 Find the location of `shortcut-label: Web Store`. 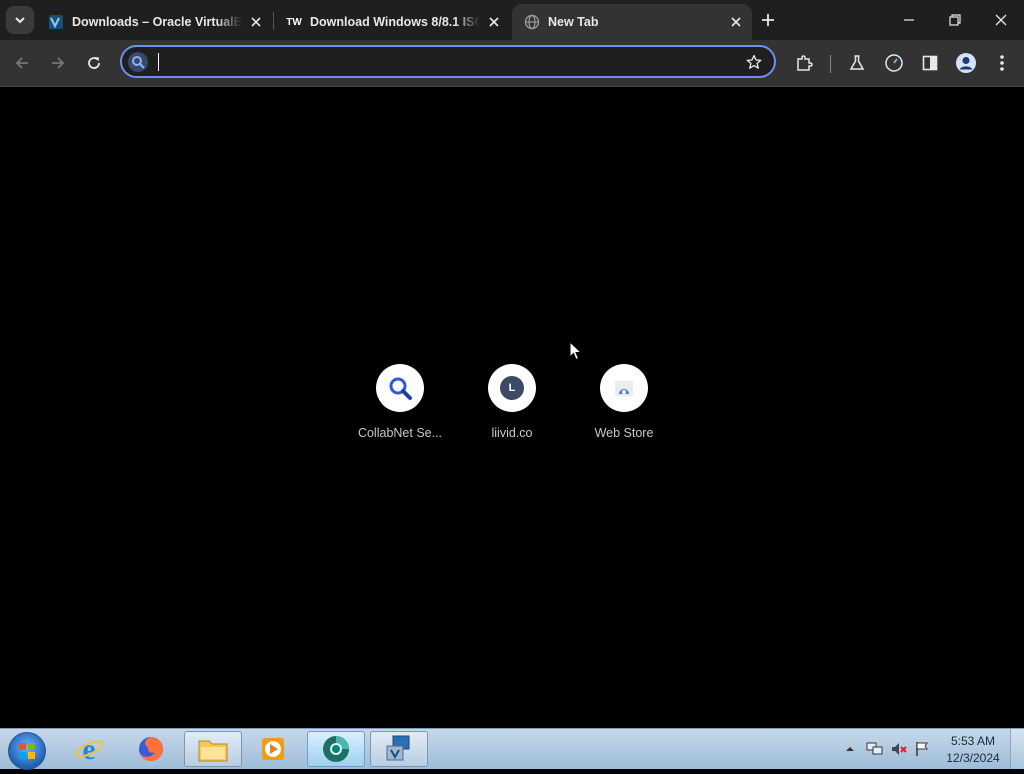

shortcut-label: Web Store is located at coordinates (624, 433).